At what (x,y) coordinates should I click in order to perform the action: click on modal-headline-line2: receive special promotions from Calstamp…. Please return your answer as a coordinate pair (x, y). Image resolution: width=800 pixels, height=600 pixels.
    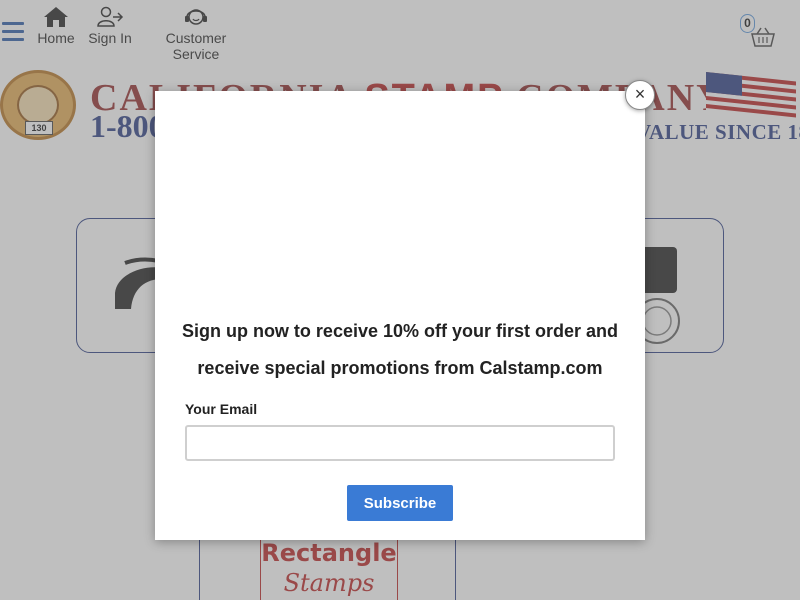
    Looking at the image, I should click on (400, 368).